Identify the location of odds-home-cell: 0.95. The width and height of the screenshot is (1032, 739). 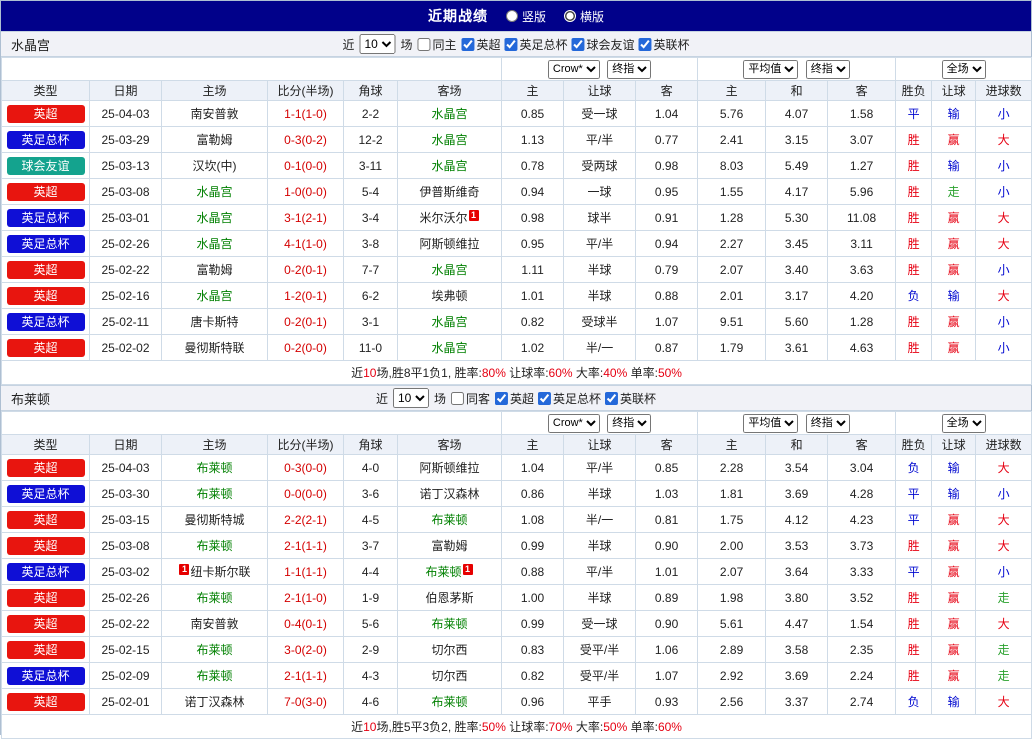
(533, 243).